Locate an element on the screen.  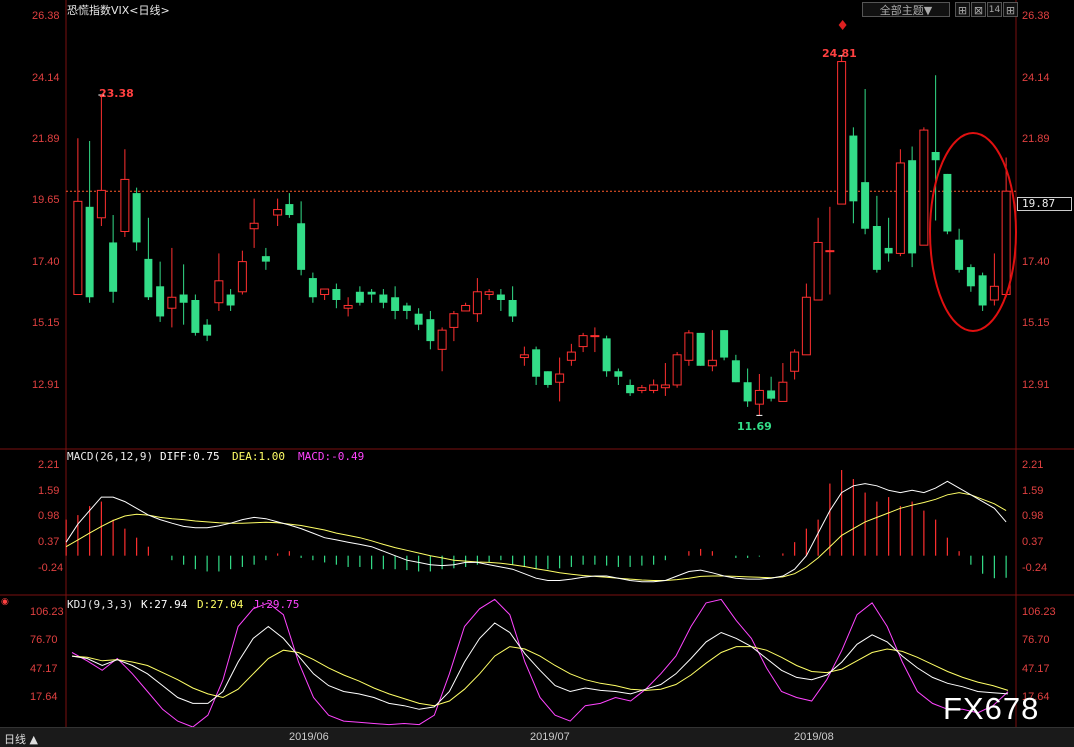
kdj-axis-left-0: 106.23 is located at coordinates (47, 612).